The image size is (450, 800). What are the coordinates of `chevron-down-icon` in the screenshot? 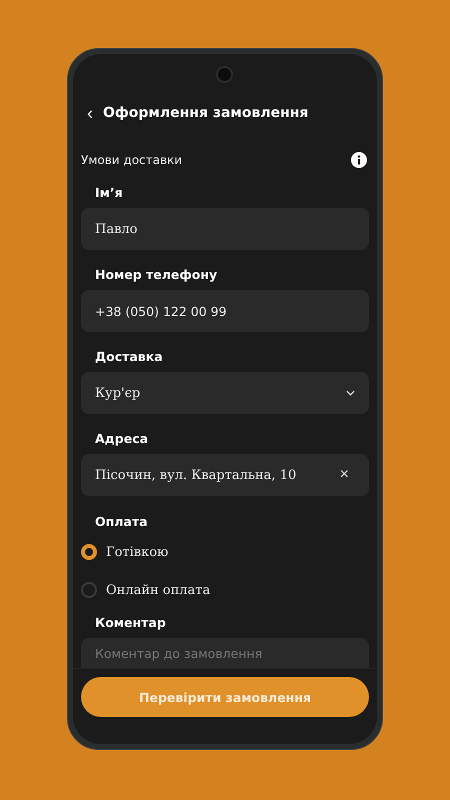 It's located at (350, 393).